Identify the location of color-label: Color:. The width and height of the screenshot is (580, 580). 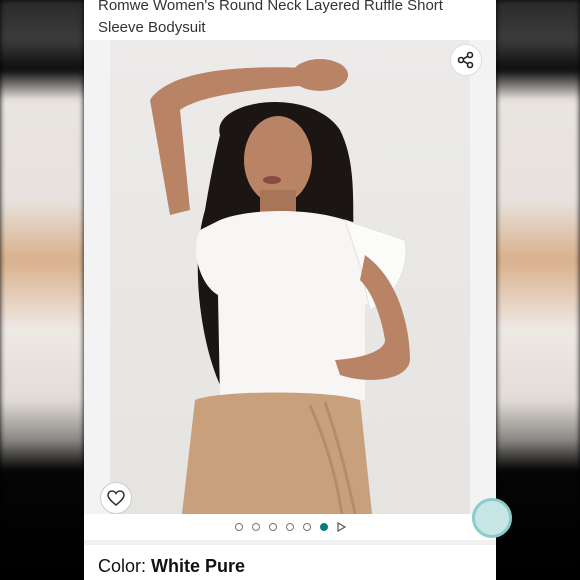
(122, 566).